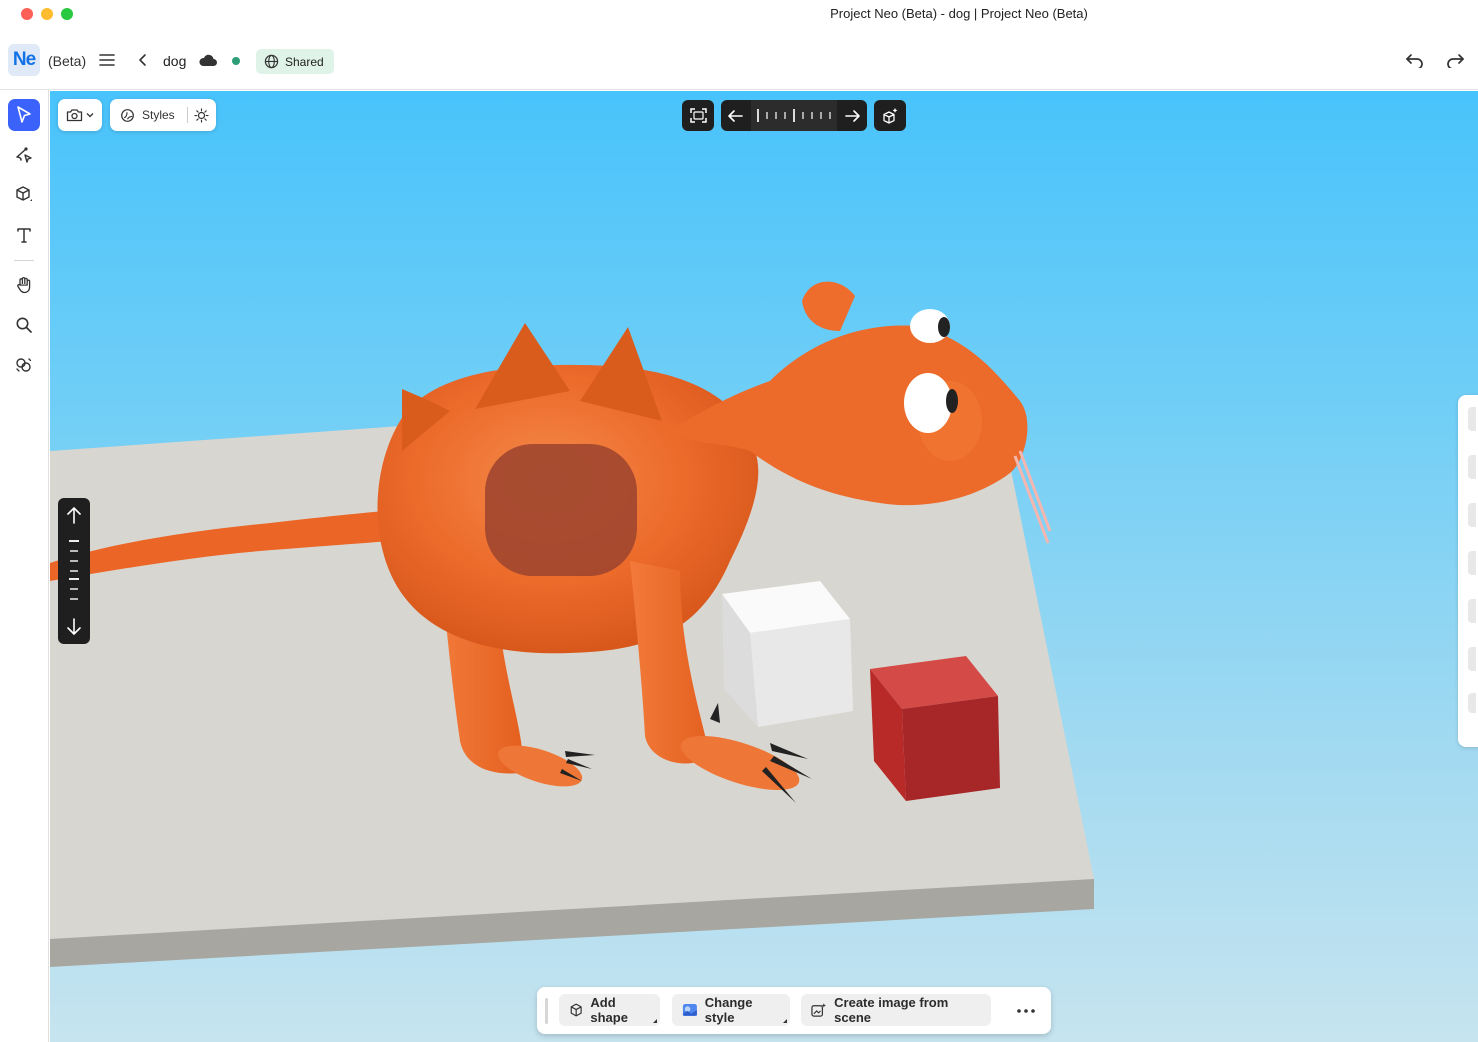 This screenshot has height=1042, width=1478. I want to click on sync-status-dot, so click(236, 61).